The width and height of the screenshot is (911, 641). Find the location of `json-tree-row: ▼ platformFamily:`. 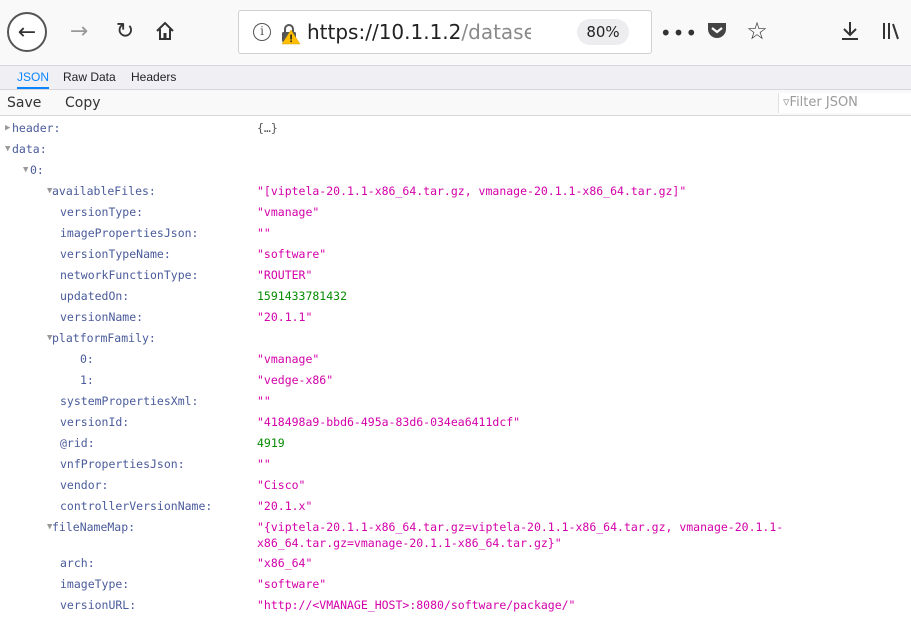

json-tree-row: ▼ platformFamily: is located at coordinates (455, 338).